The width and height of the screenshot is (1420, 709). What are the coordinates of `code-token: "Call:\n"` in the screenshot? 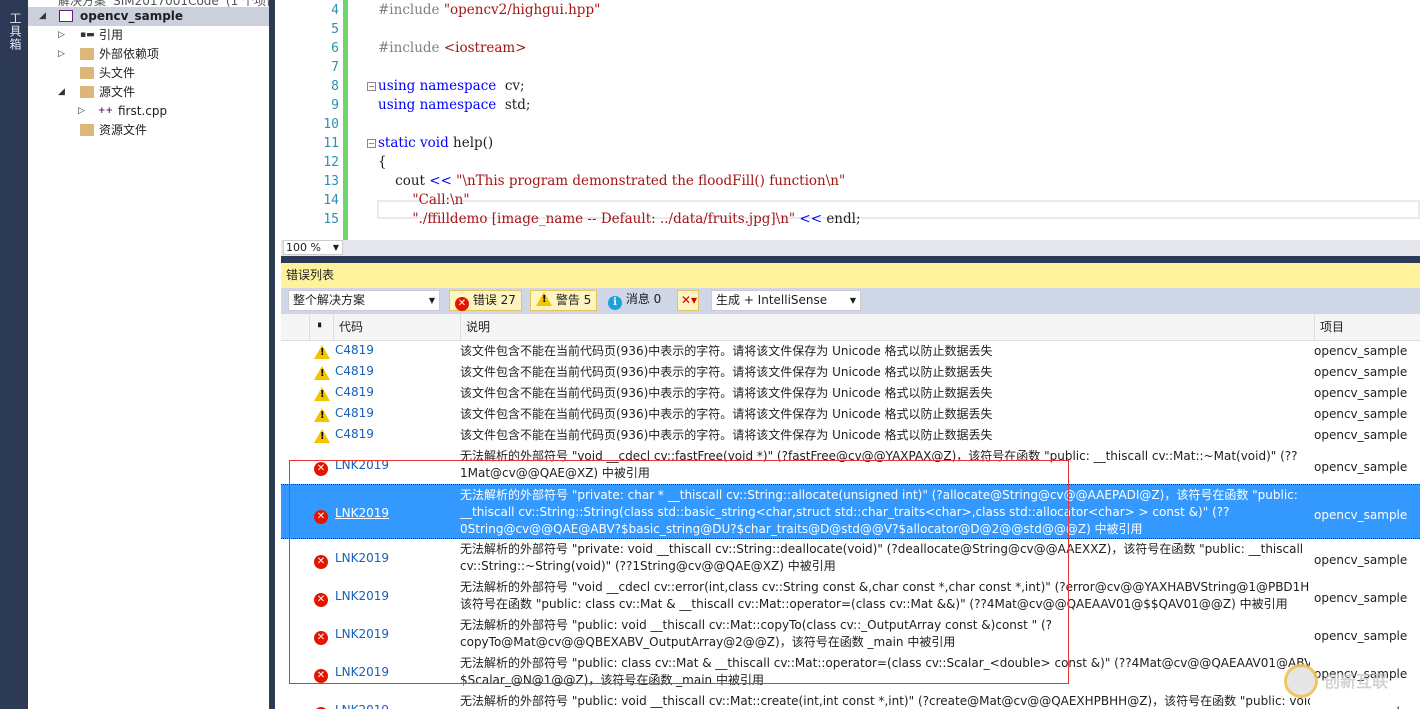 It's located at (424, 200).